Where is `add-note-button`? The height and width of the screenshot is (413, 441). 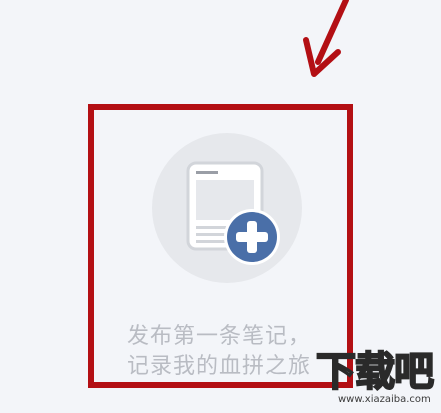
add-note-button is located at coordinates (227, 208).